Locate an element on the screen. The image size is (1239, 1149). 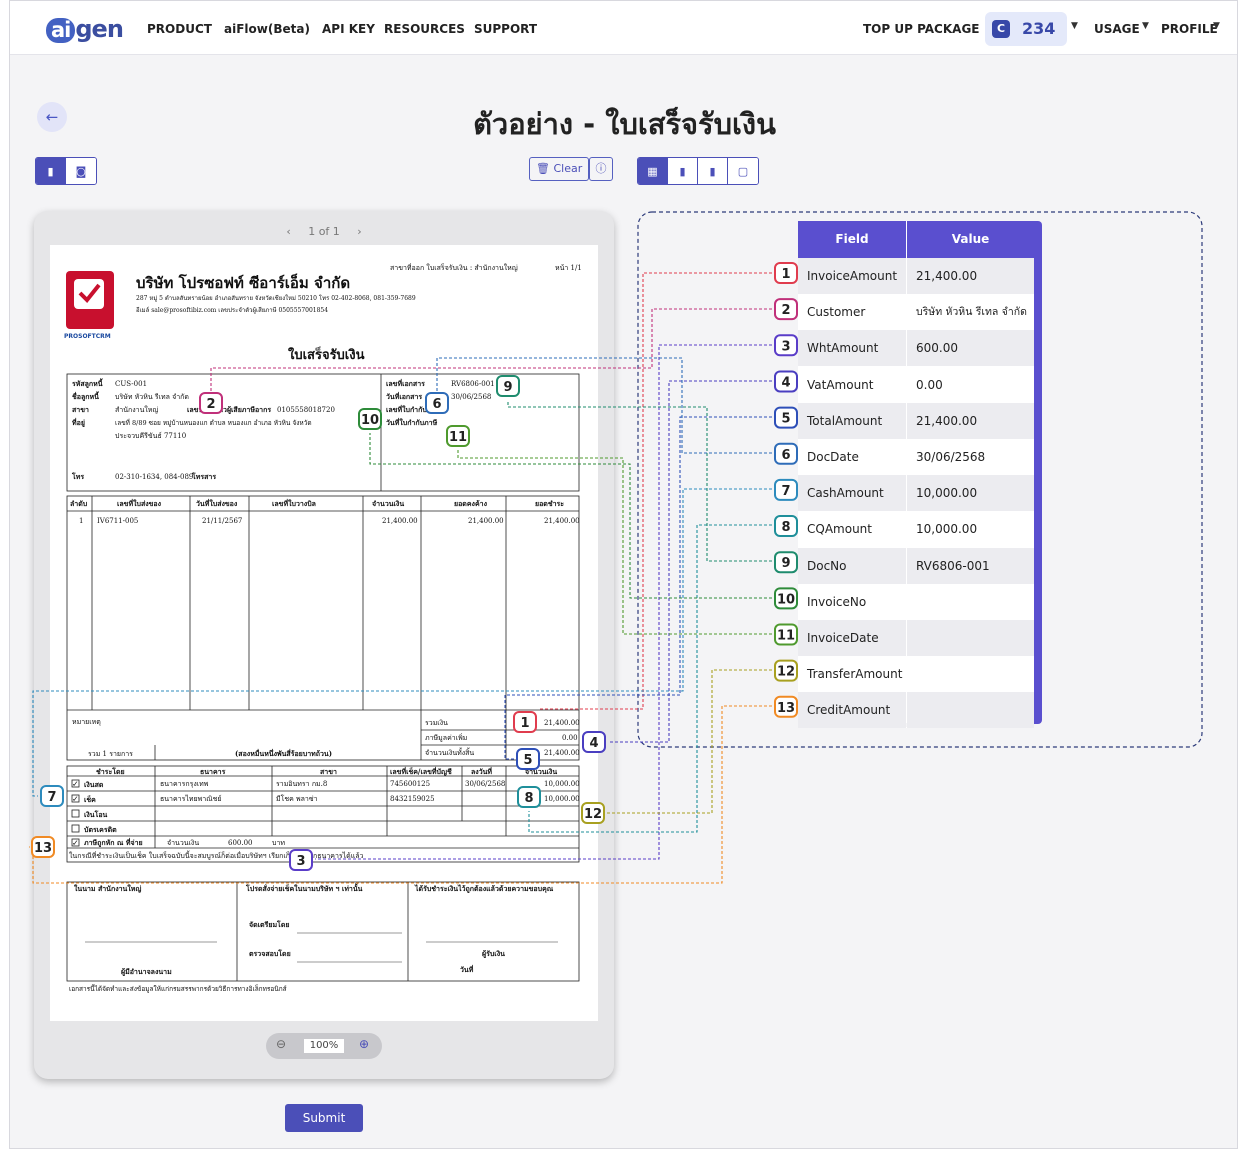
zoom-level: 100% is located at coordinates (324, 1046).